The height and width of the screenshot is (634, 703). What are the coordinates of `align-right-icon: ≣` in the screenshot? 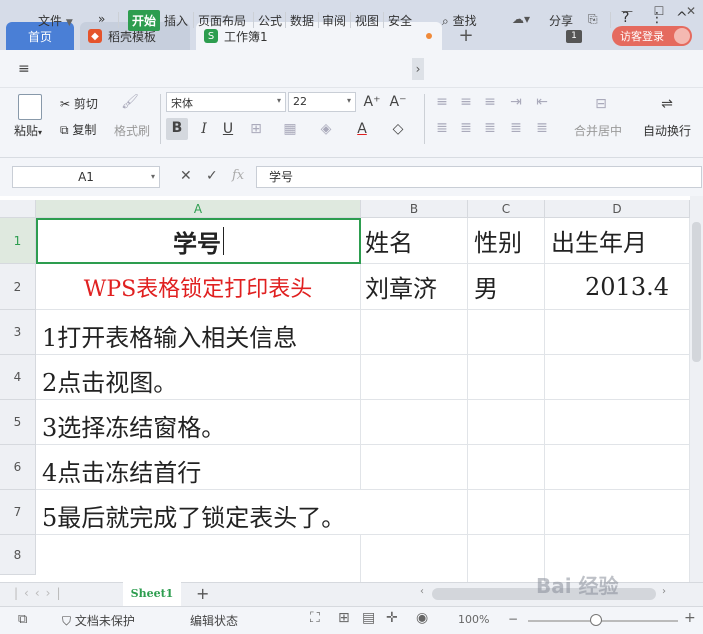 It's located at (490, 128).